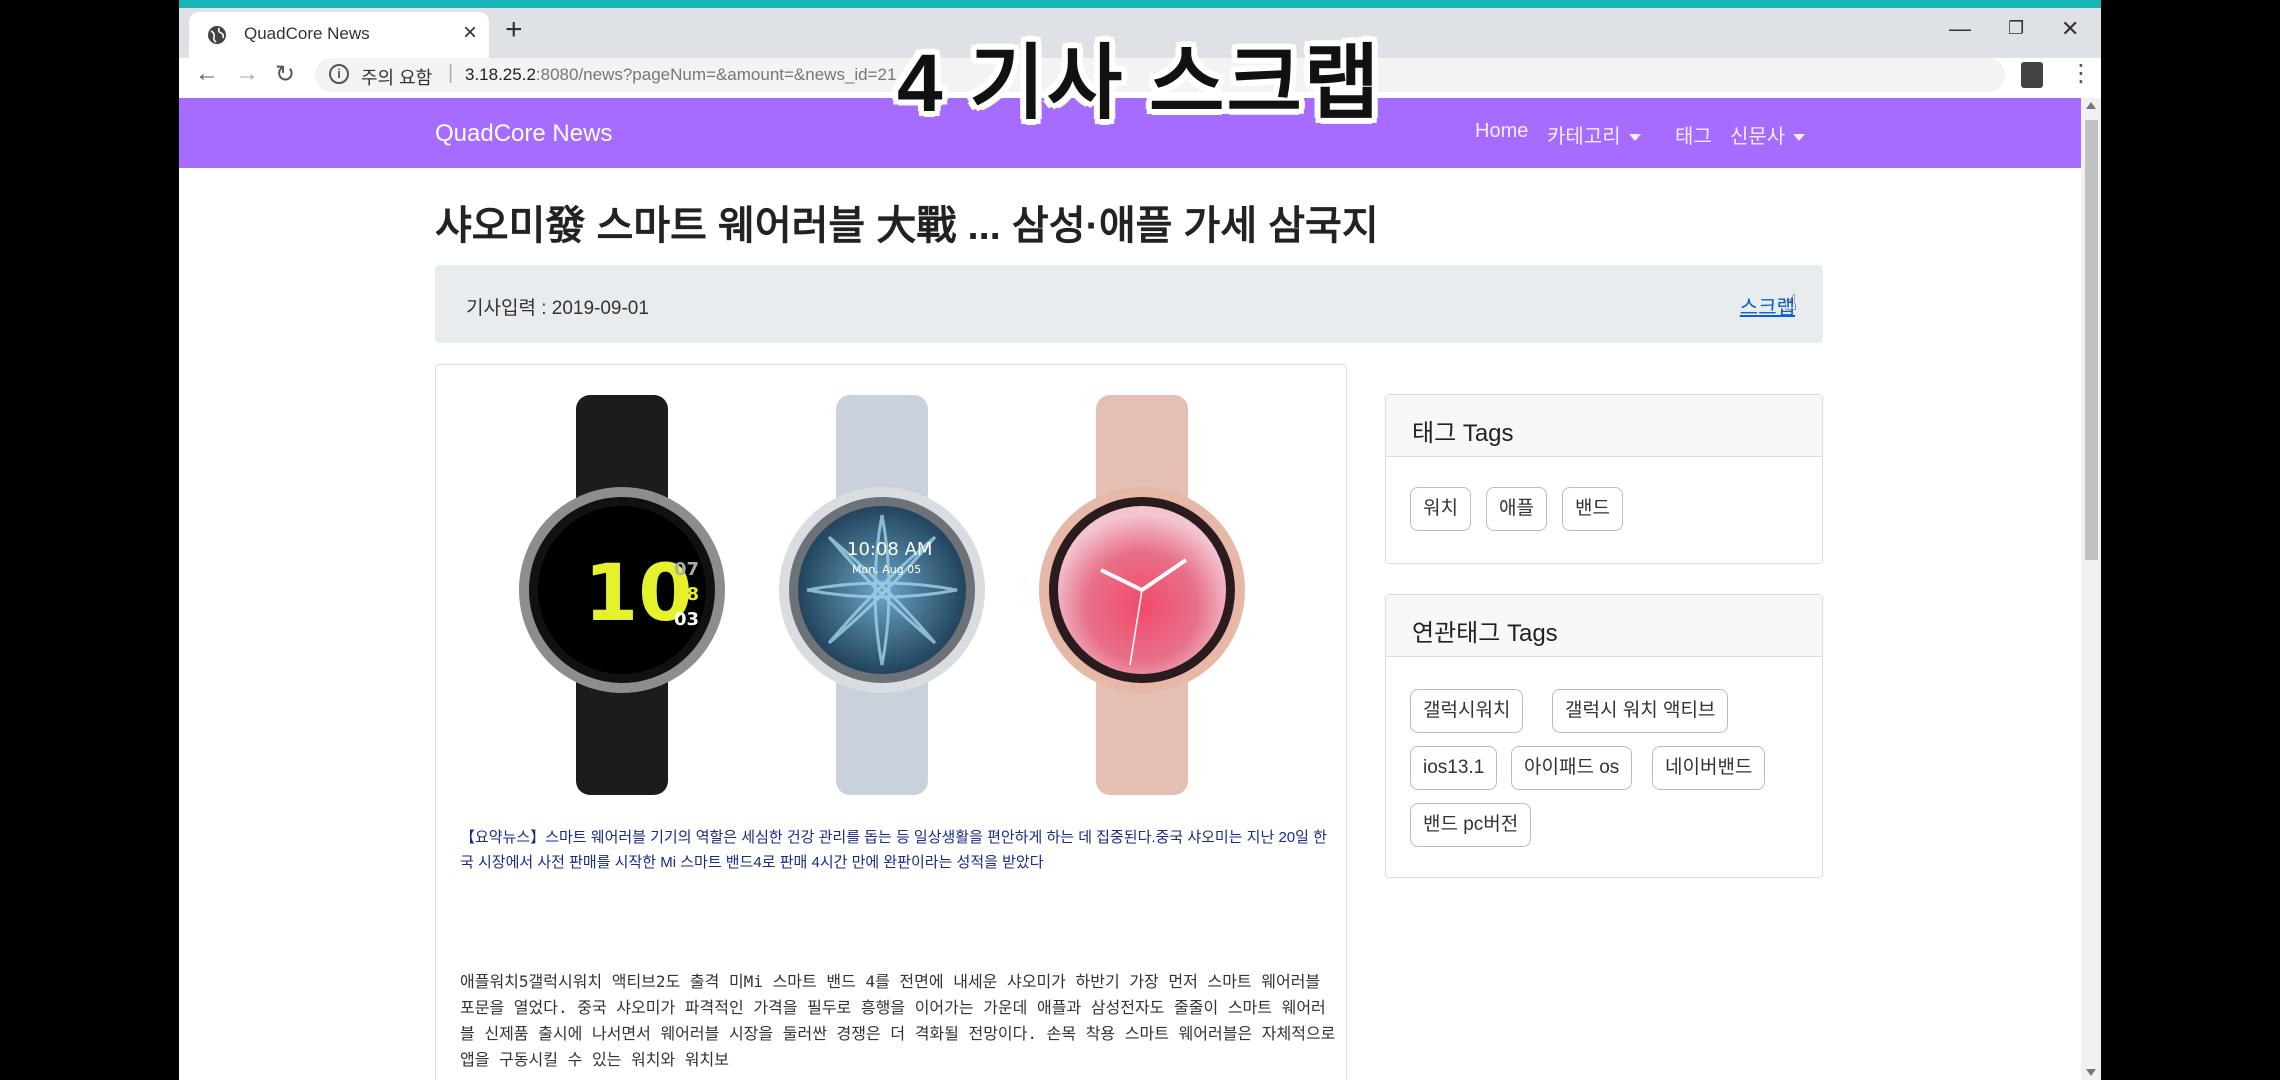  Describe the element at coordinates (2091, 340) in the screenshot. I see `scroll-thumb` at that location.